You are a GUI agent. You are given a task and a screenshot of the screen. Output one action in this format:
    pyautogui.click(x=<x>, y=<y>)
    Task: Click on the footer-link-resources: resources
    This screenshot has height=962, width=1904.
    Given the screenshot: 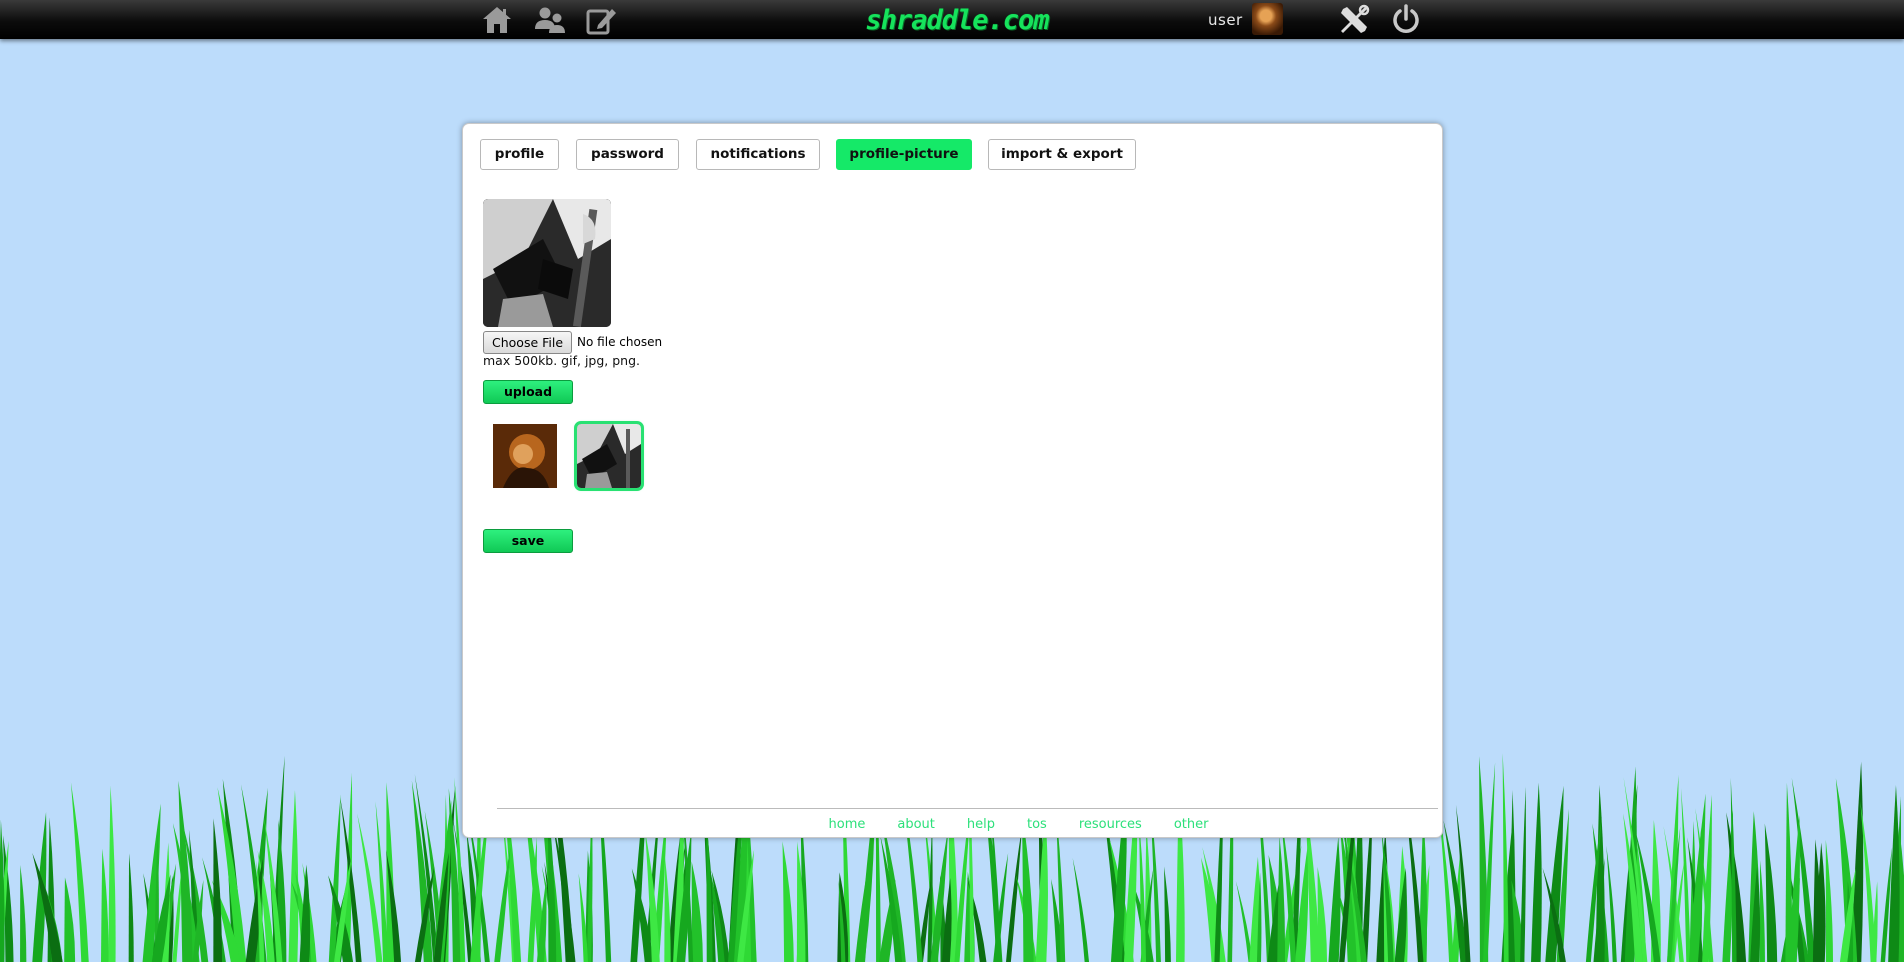 What is the action you would take?
    pyautogui.click(x=1110, y=824)
    